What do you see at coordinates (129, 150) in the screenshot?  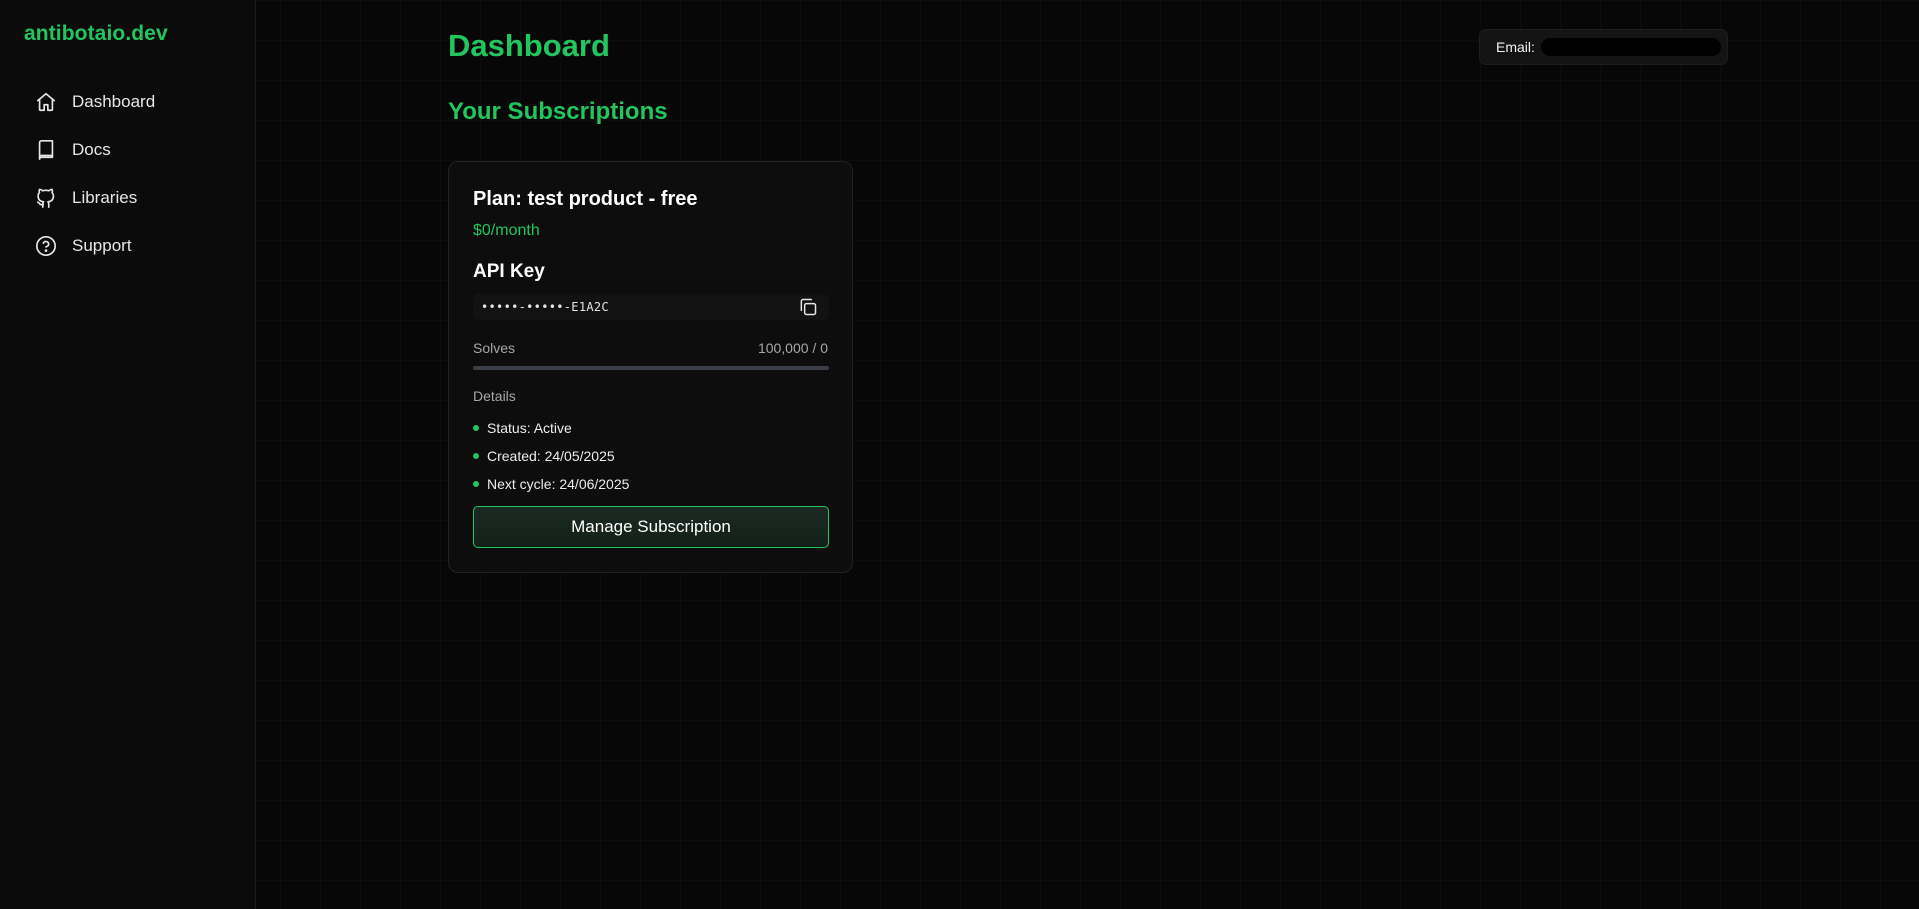 I see `sidebar-item-docs: Docs` at bounding box center [129, 150].